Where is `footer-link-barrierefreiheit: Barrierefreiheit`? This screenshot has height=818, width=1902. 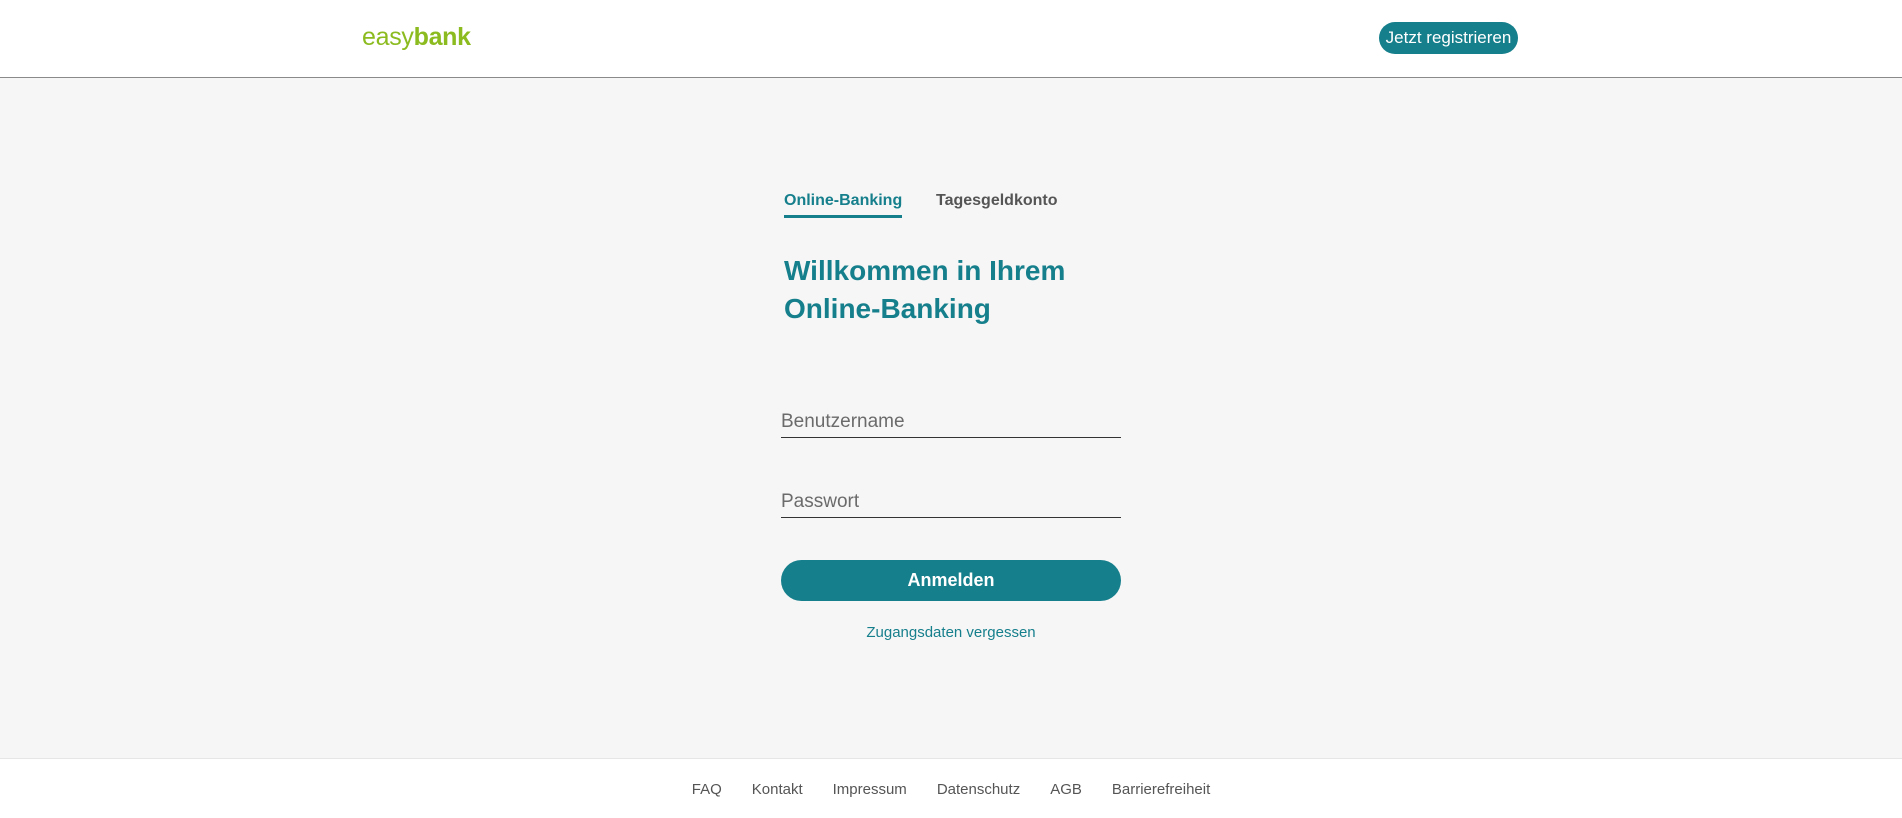
footer-link-barrierefreiheit: Barrierefreiheit is located at coordinates (1161, 790).